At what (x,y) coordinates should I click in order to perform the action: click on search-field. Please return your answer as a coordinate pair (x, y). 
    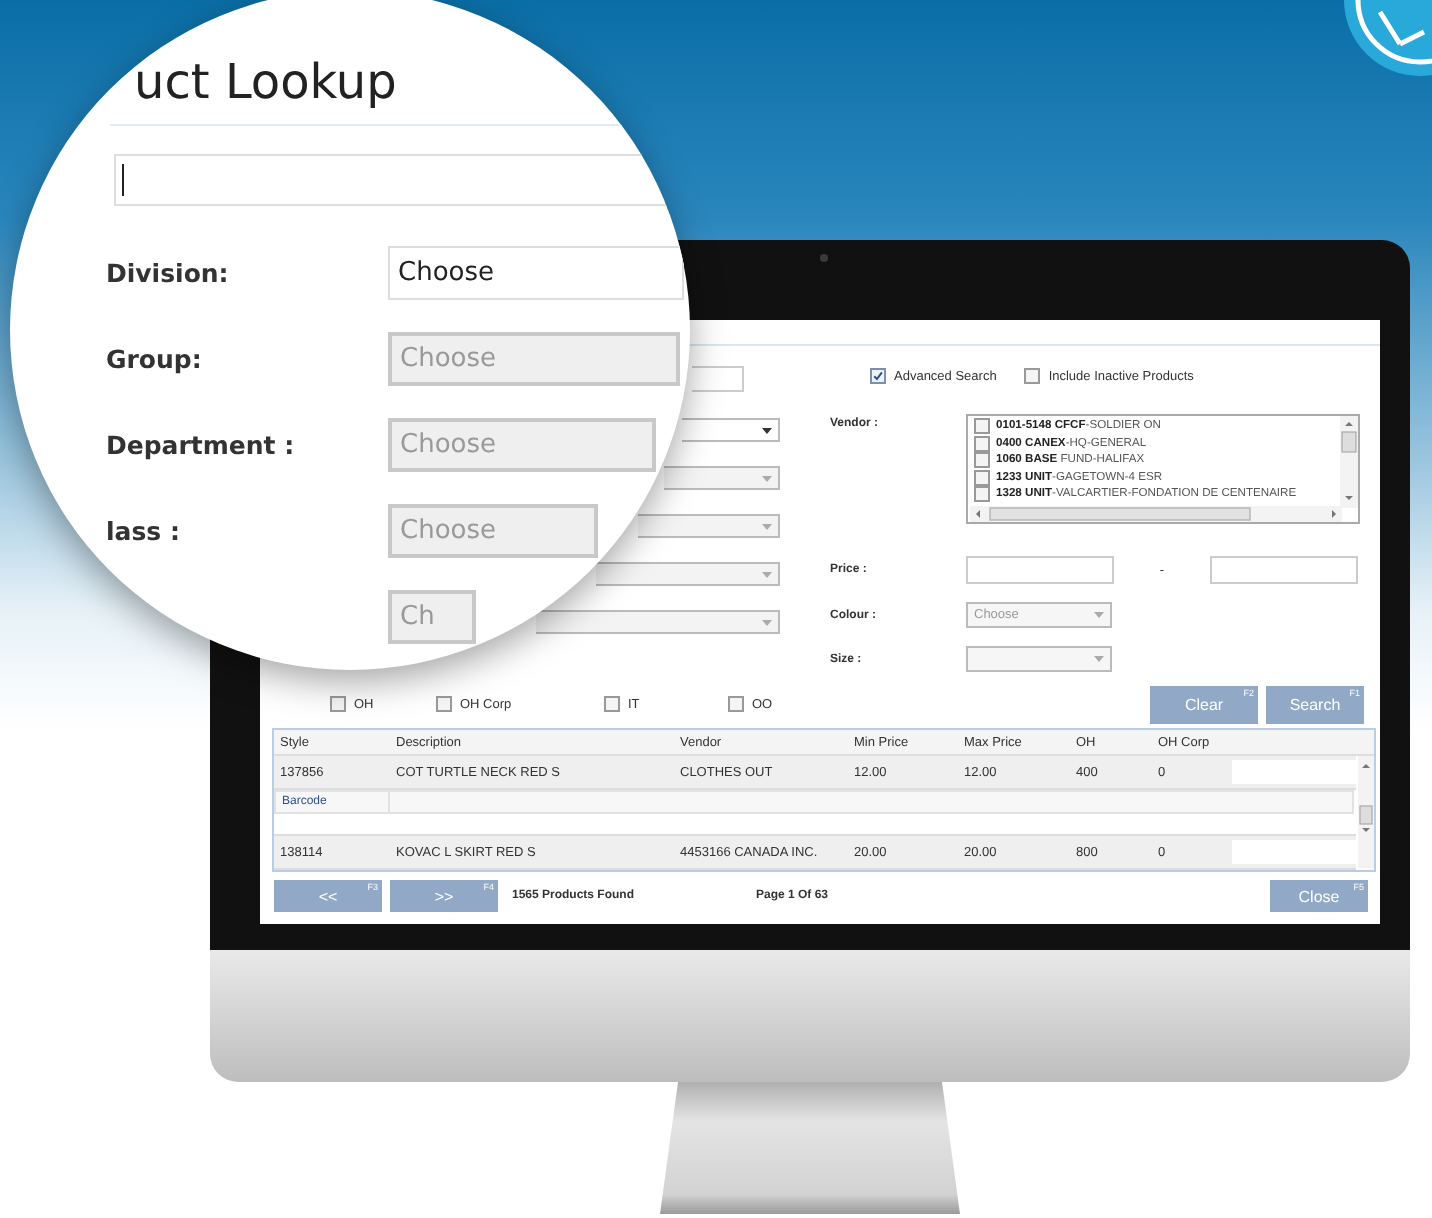
    Looking at the image, I should click on (718, 379).